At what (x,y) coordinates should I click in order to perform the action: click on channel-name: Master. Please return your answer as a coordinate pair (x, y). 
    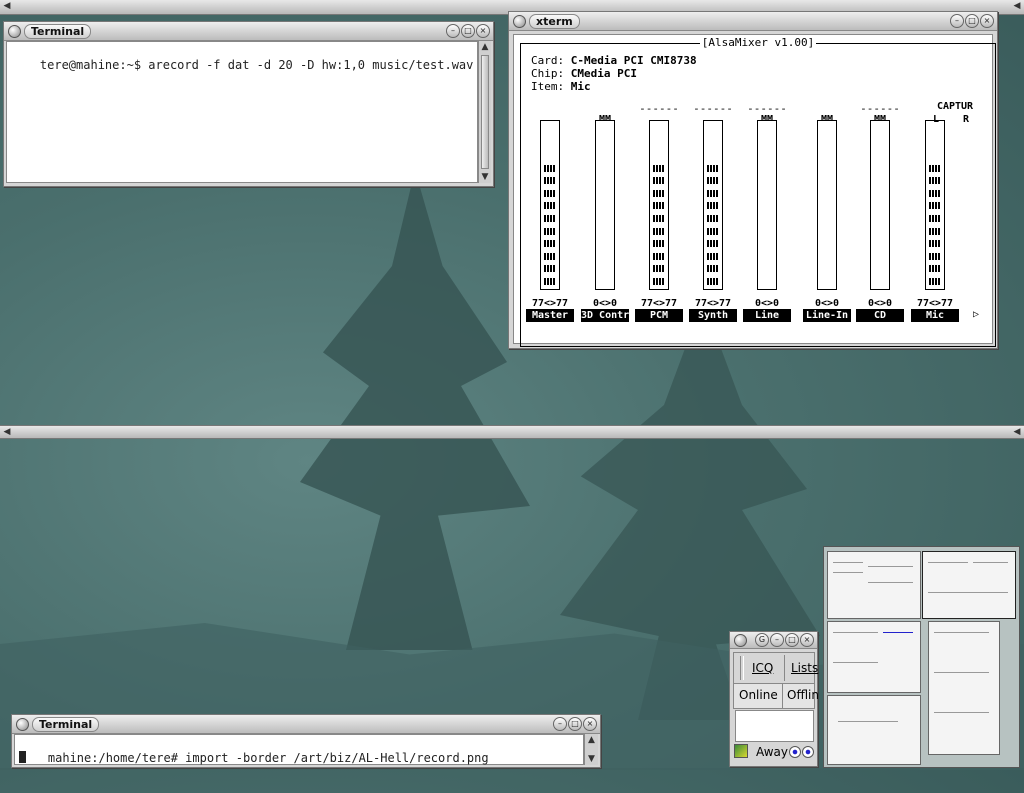
    Looking at the image, I should click on (550, 315).